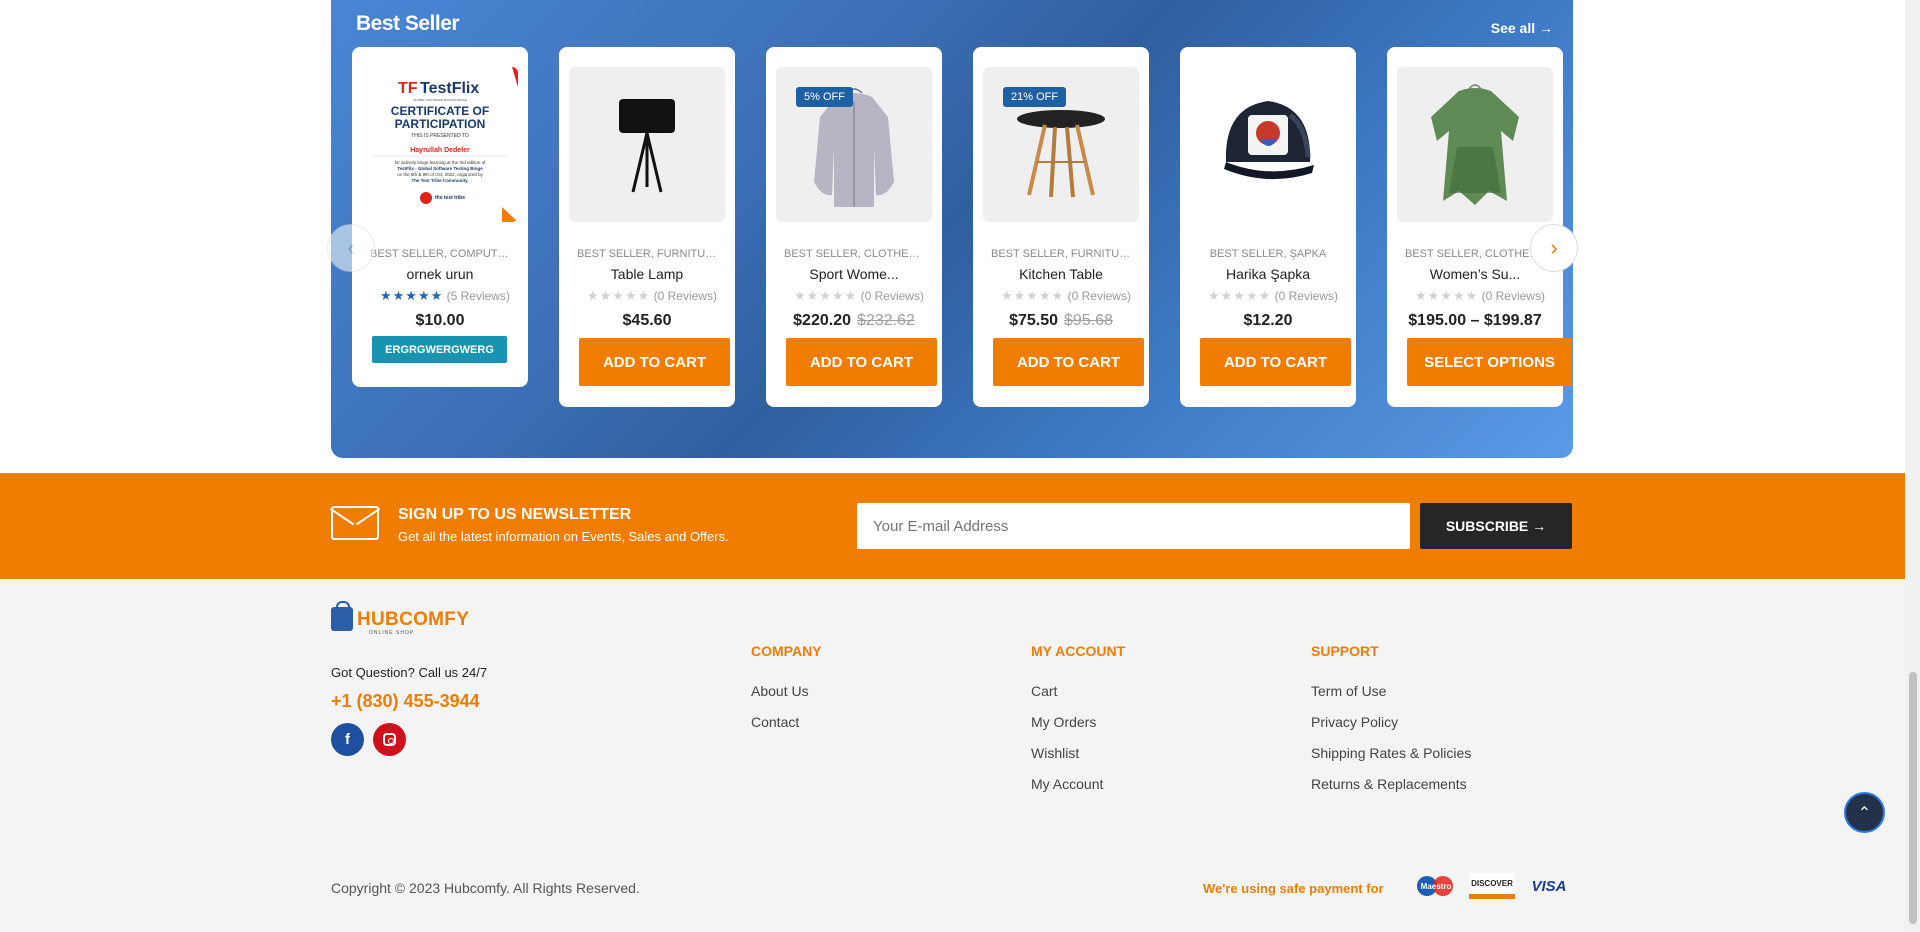 This screenshot has width=1920, height=932. What do you see at coordinates (439, 349) in the screenshot?
I see `product-action-button: ERGRGWERGWERG` at bounding box center [439, 349].